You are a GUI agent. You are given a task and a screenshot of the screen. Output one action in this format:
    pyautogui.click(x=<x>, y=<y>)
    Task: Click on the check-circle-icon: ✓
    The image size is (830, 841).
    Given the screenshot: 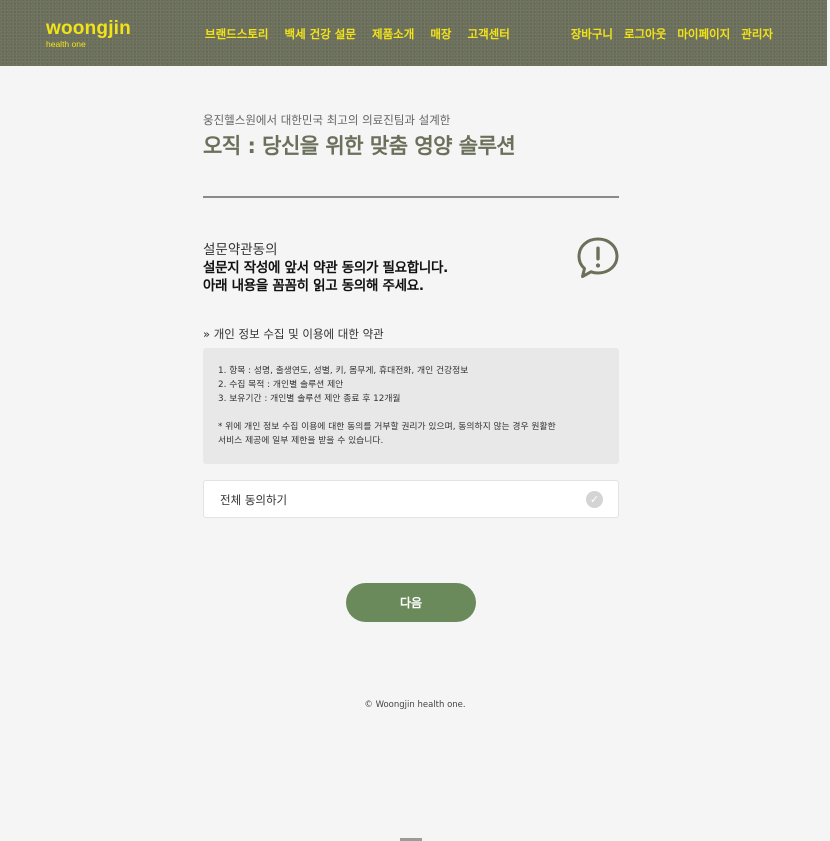 What is the action you would take?
    pyautogui.click(x=594, y=499)
    